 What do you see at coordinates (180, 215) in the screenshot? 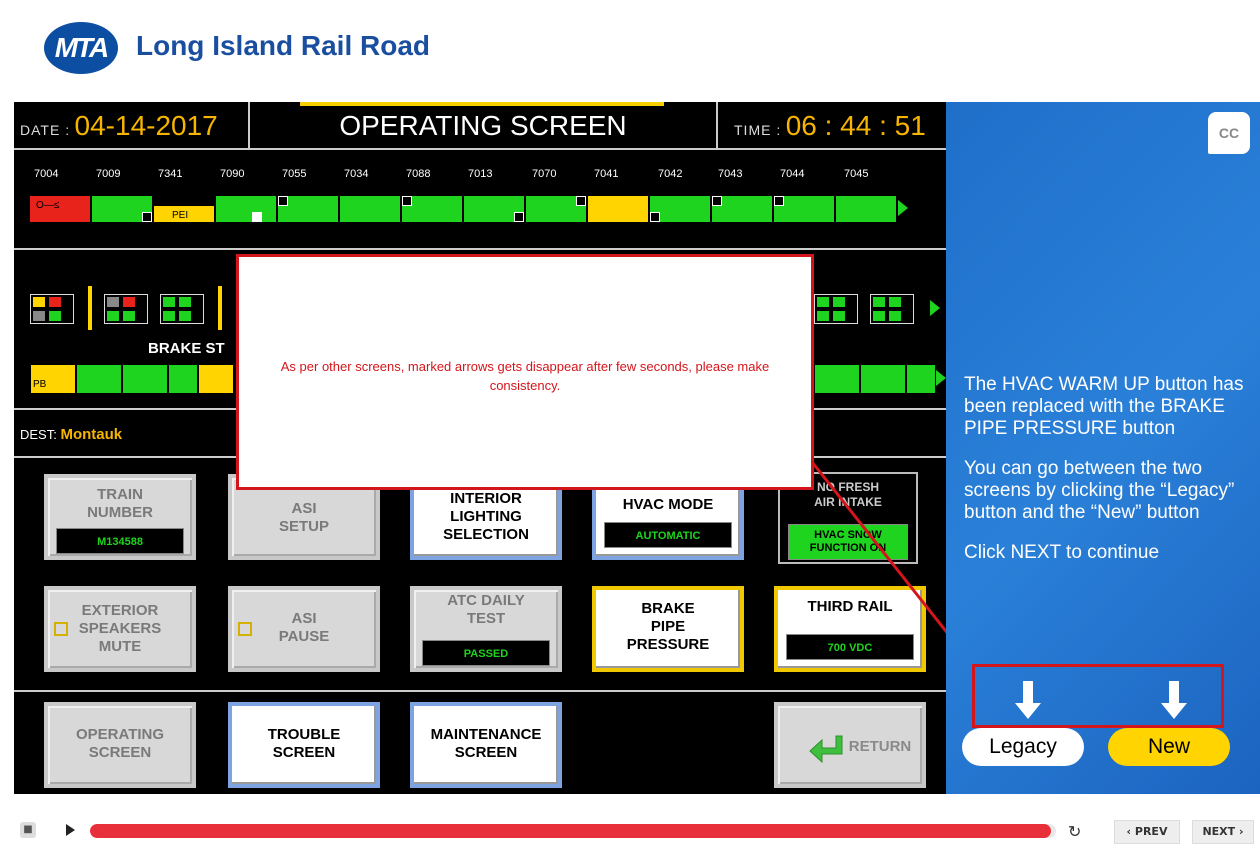
I see `pei-tag: PEI` at bounding box center [180, 215].